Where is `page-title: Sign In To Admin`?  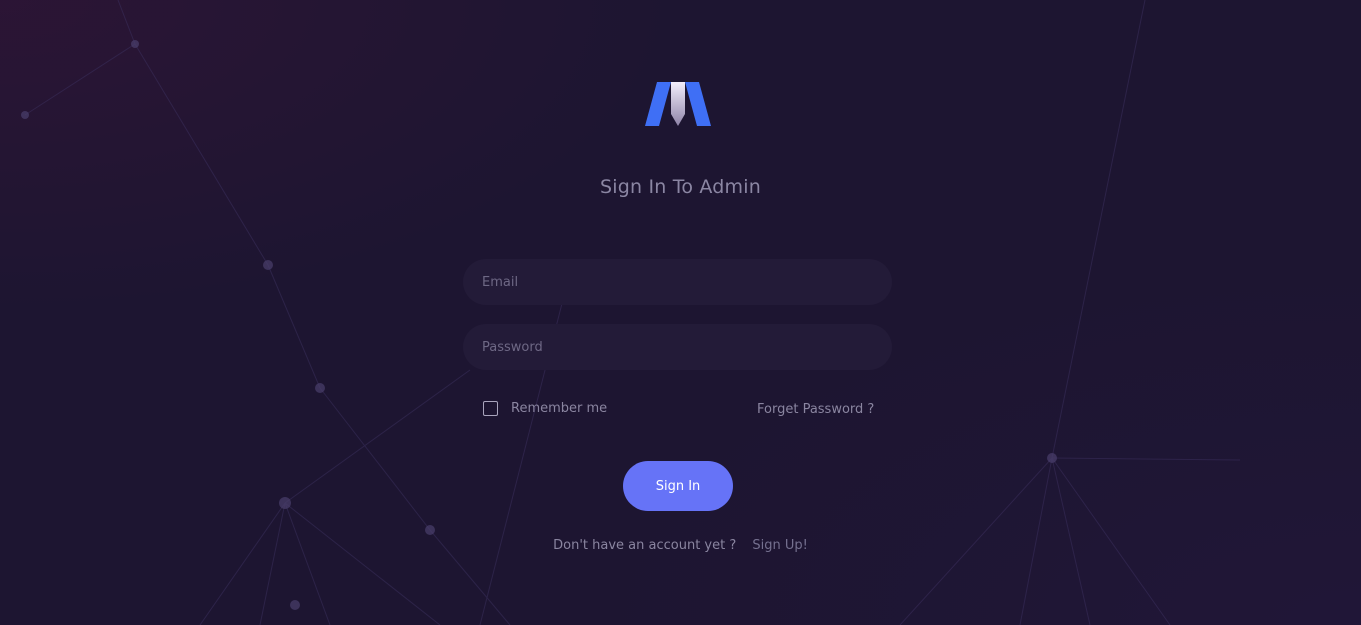
page-title: Sign In To Admin is located at coordinates (680, 187).